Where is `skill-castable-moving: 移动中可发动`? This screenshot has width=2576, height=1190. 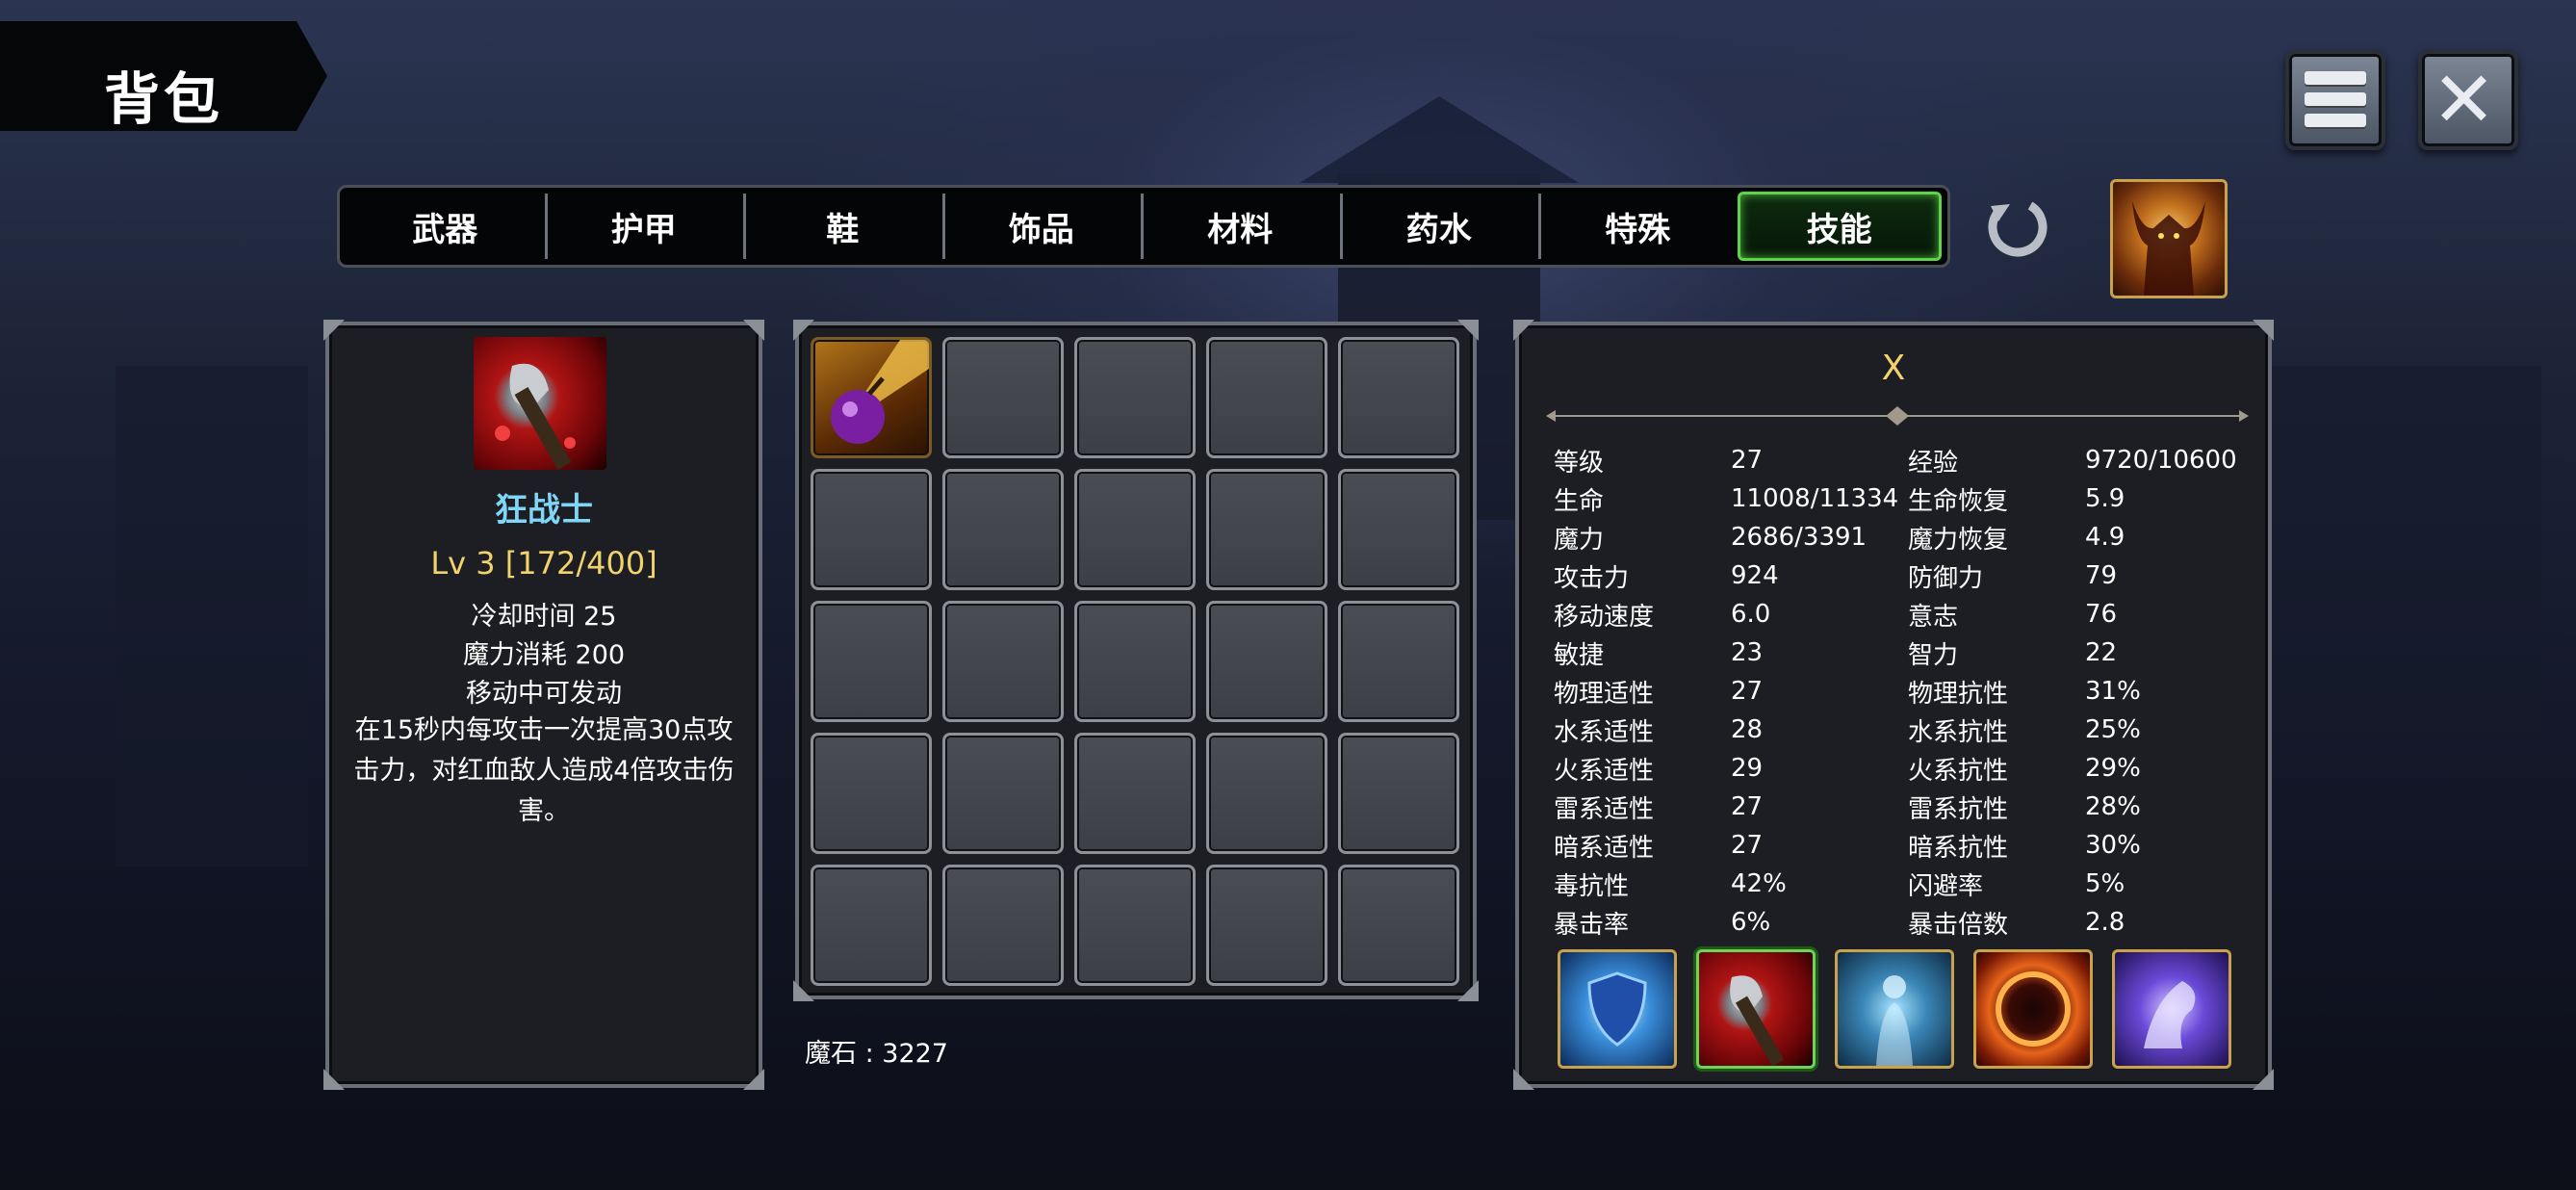
skill-castable-moving: 移动中可发动 is located at coordinates (544, 694).